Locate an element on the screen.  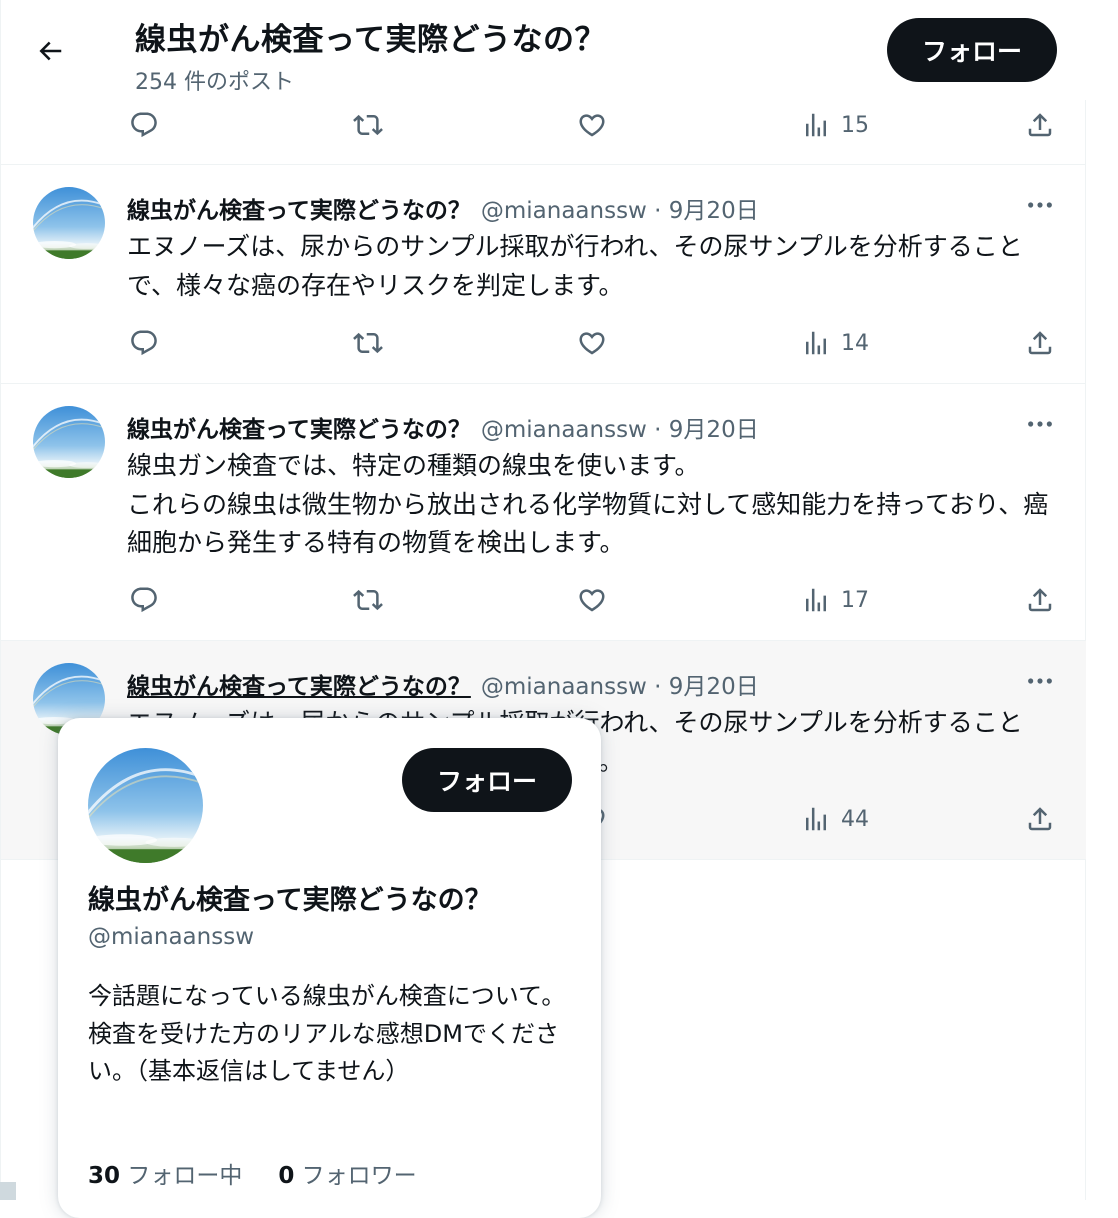
views-count: 15 is located at coordinates (855, 125).